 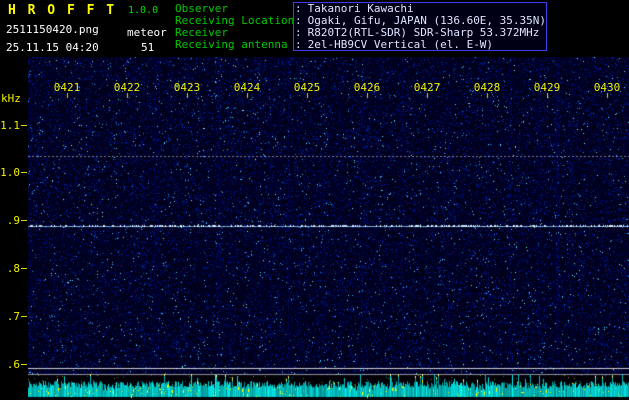 I want to click on info-colon: :, so click(x=298, y=44).